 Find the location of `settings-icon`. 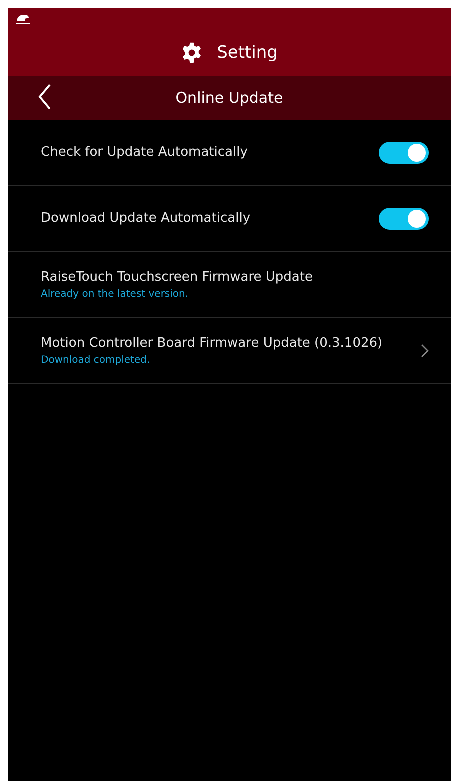

settings-icon is located at coordinates (192, 53).